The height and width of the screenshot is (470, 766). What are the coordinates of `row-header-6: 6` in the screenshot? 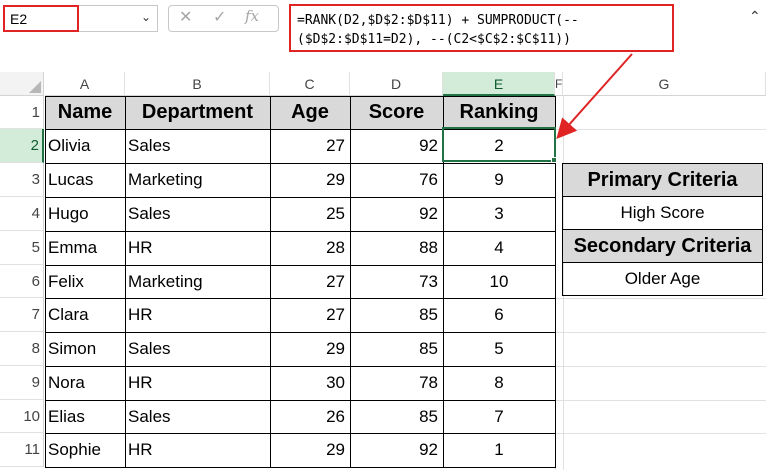 It's located at (22, 281).